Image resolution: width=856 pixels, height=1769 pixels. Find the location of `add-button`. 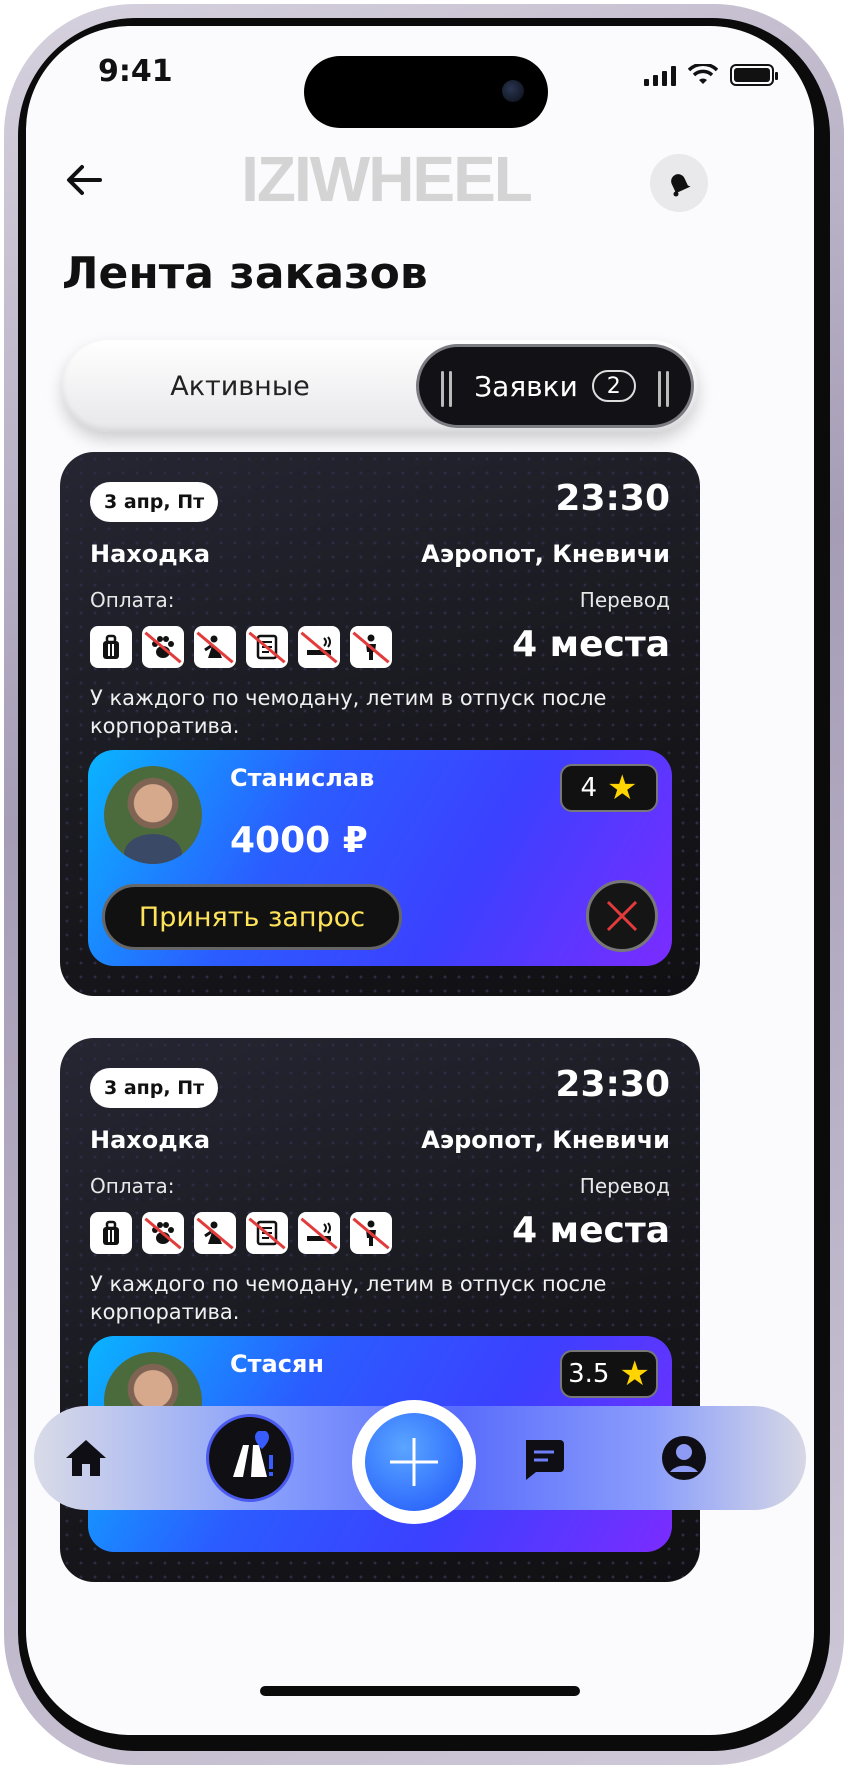

add-button is located at coordinates (414, 1462).